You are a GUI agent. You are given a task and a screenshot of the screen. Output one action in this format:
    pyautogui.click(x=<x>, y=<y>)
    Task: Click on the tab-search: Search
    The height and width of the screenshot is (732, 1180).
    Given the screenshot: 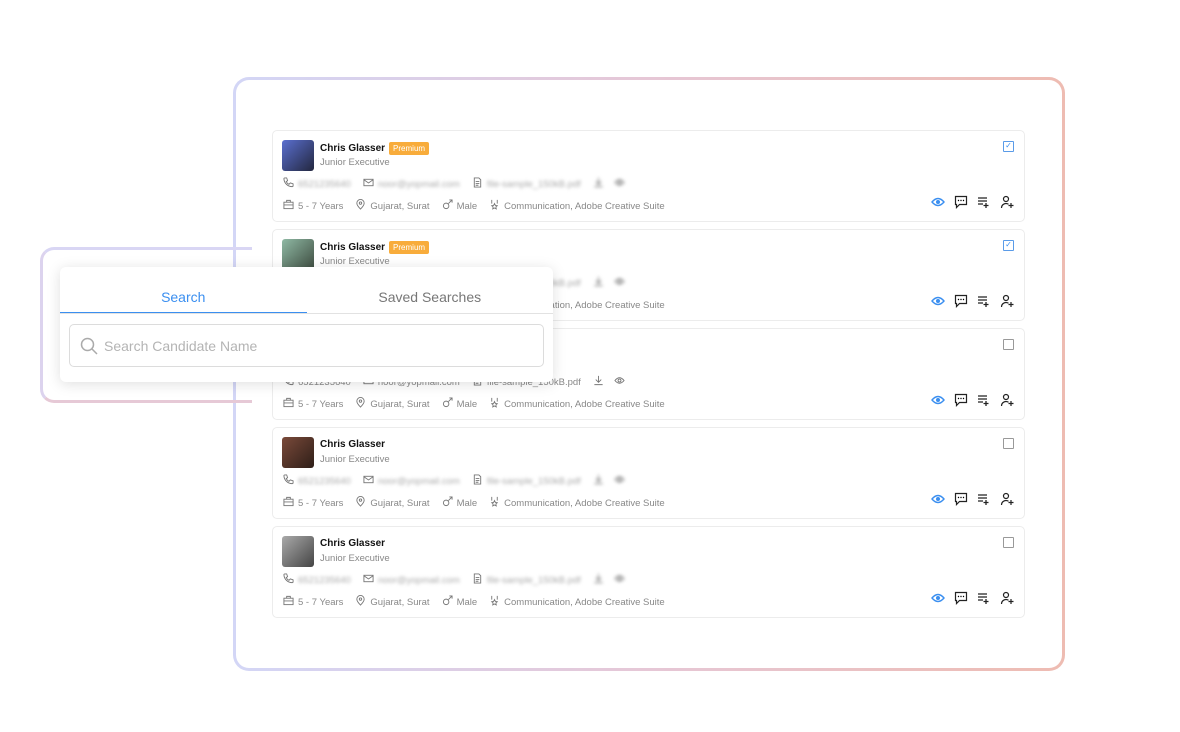 What is the action you would take?
    pyautogui.click(x=183, y=290)
    